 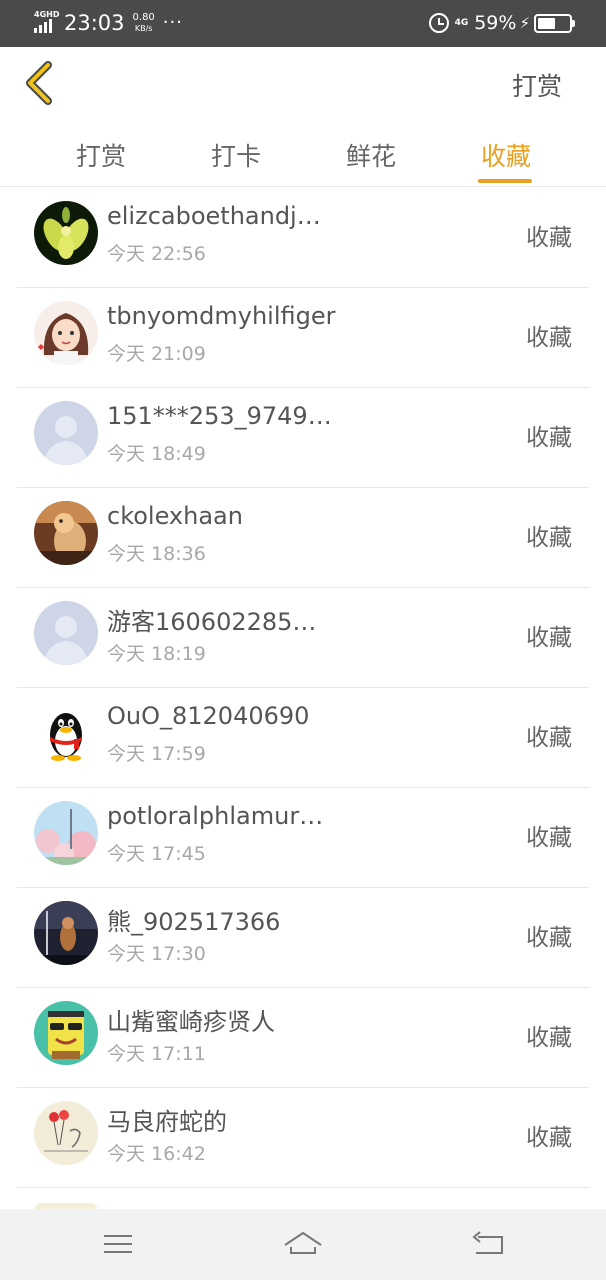 What do you see at coordinates (143, 28) in the screenshot?
I see `speed-unit: KB/s` at bounding box center [143, 28].